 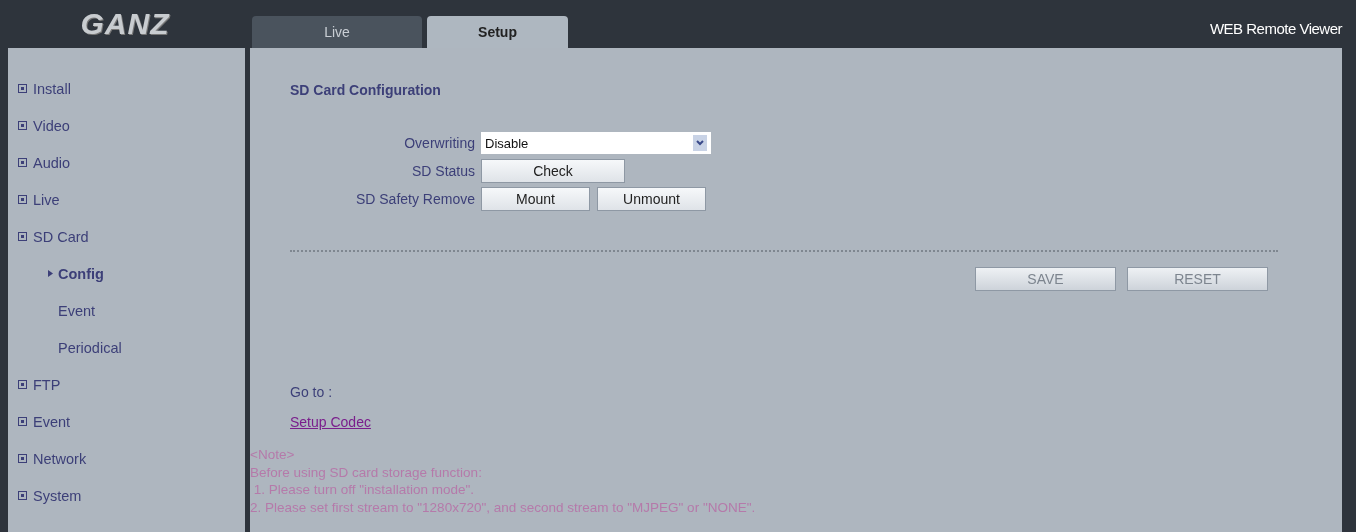 I want to click on field-label: SD Status, so click(x=442, y=171).